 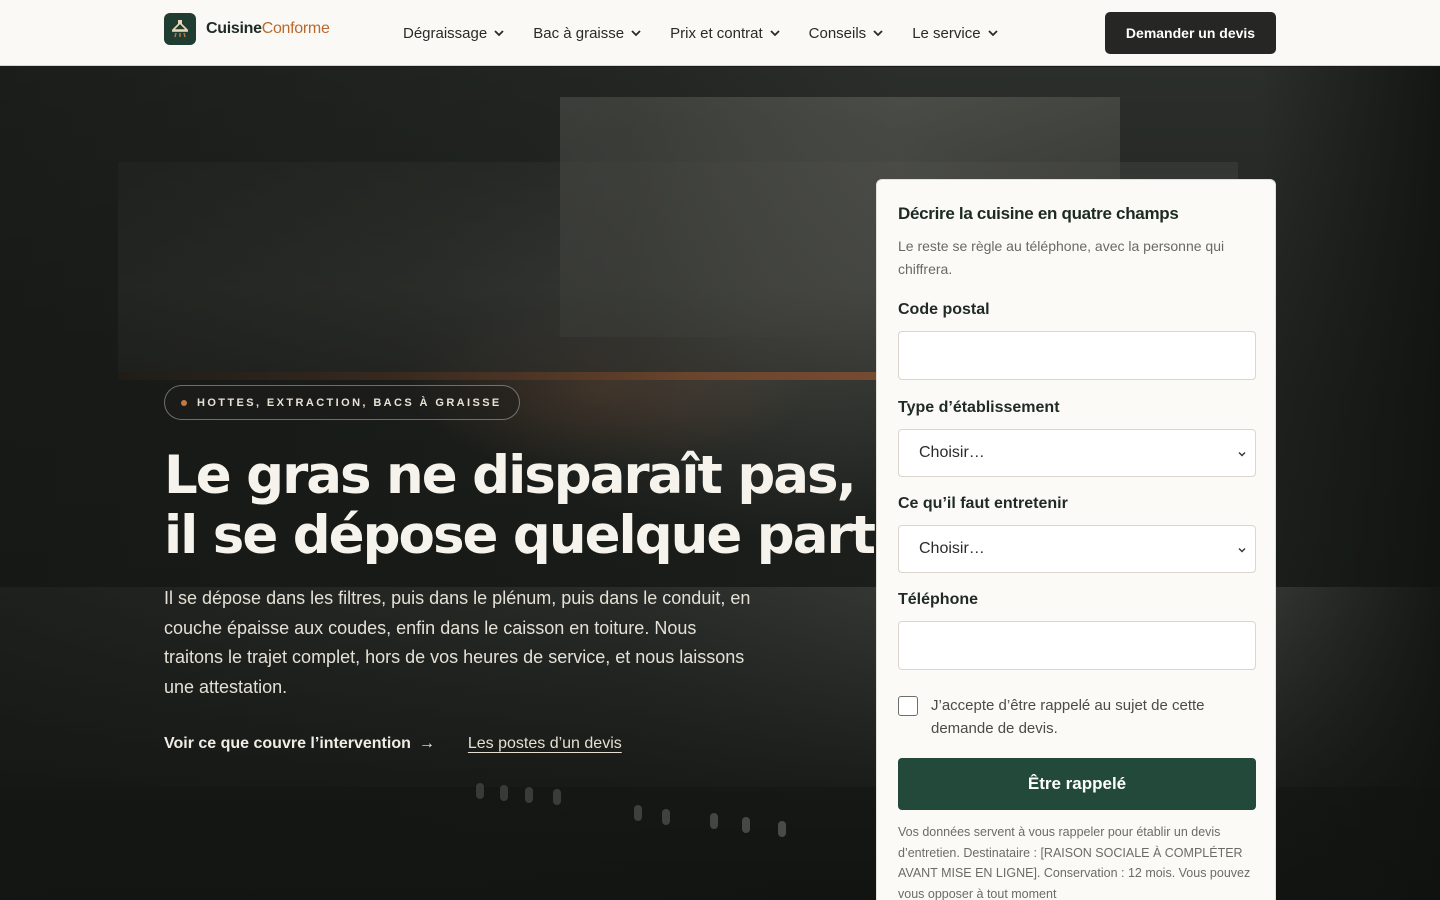 What do you see at coordinates (979, 407) in the screenshot?
I see `establishment-type-label: Type d’établissement` at bounding box center [979, 407].